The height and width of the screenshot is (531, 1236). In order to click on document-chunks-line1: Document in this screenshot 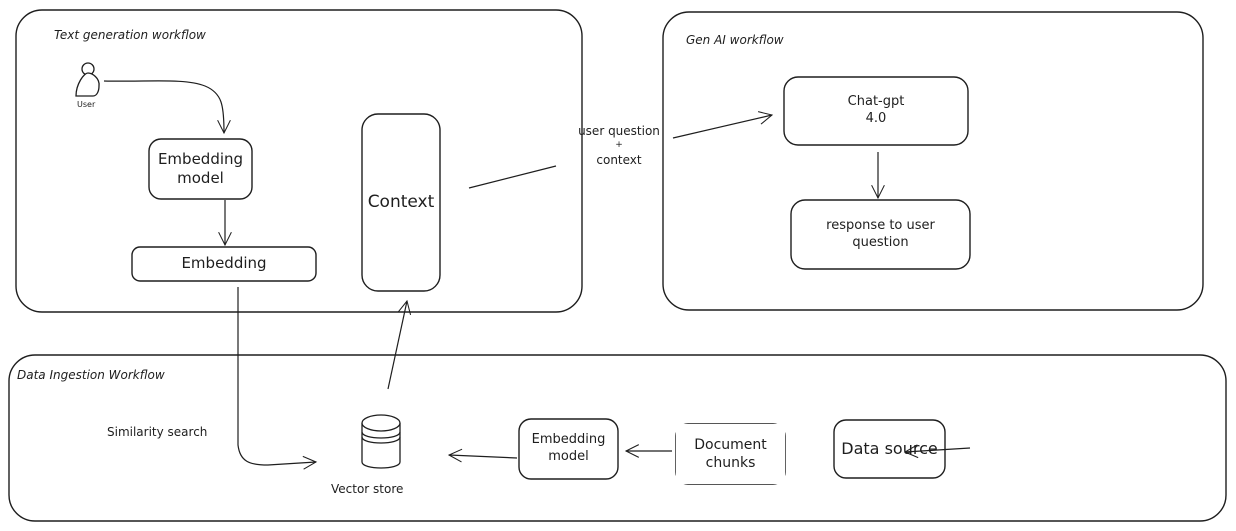, I will do `click(730, 444)`.